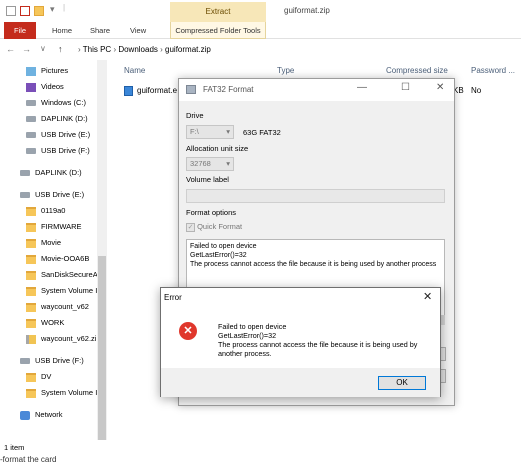 The width and height of the screenshot is (521, 464). Describe the element at coordinates (217, 148) in the screenshot. I see `allocation-label: Allocation unit size` at that location.